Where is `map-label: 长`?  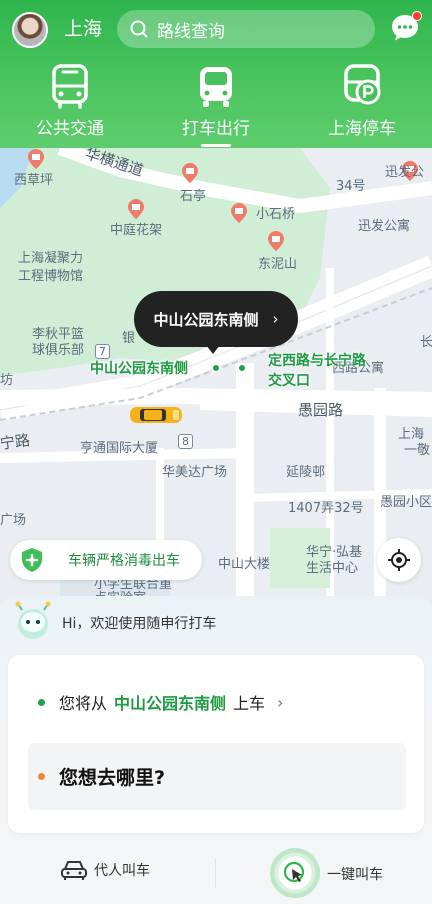 map-label: 长 is located at coordinates (426, 342).